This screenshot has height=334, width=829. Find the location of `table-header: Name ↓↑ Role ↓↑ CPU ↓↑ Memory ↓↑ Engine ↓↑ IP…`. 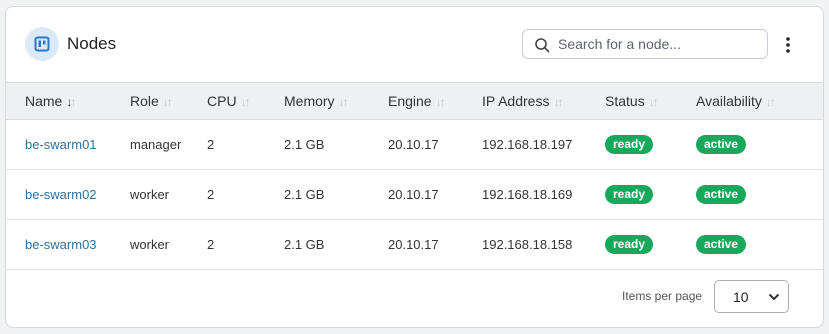

table-header: Name ↓↑ Role ↓↑ CPU ↓↑ Memory ↓↑ Engine ↓↑ IP… is located at coordinates (414, 101).